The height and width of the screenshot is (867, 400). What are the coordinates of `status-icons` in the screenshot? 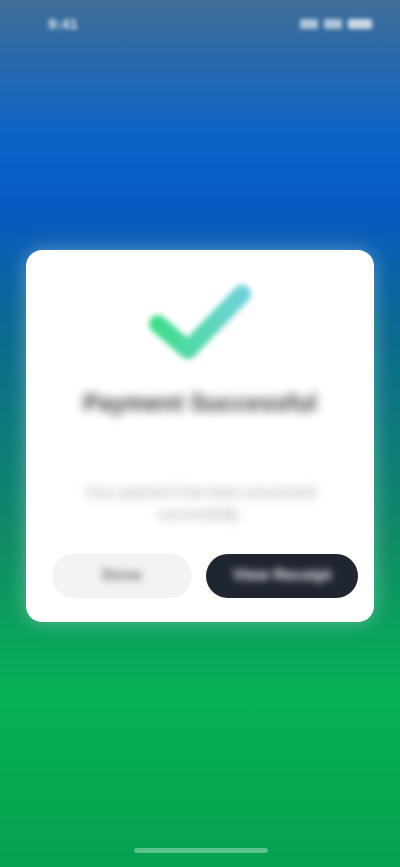 It's located at (336, 24).